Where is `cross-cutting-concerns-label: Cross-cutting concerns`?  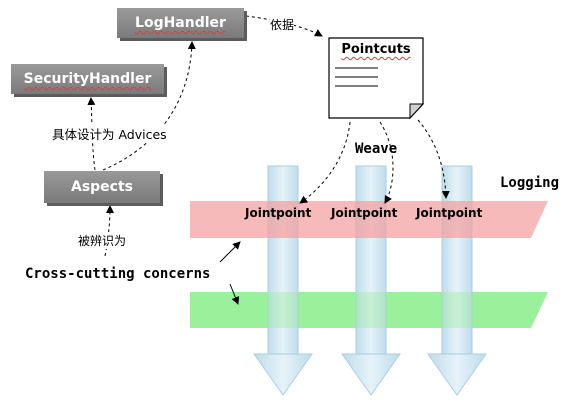
cross-cutting-concerns-label: Cross-cutting concerns is located at coordinates (118, 274).